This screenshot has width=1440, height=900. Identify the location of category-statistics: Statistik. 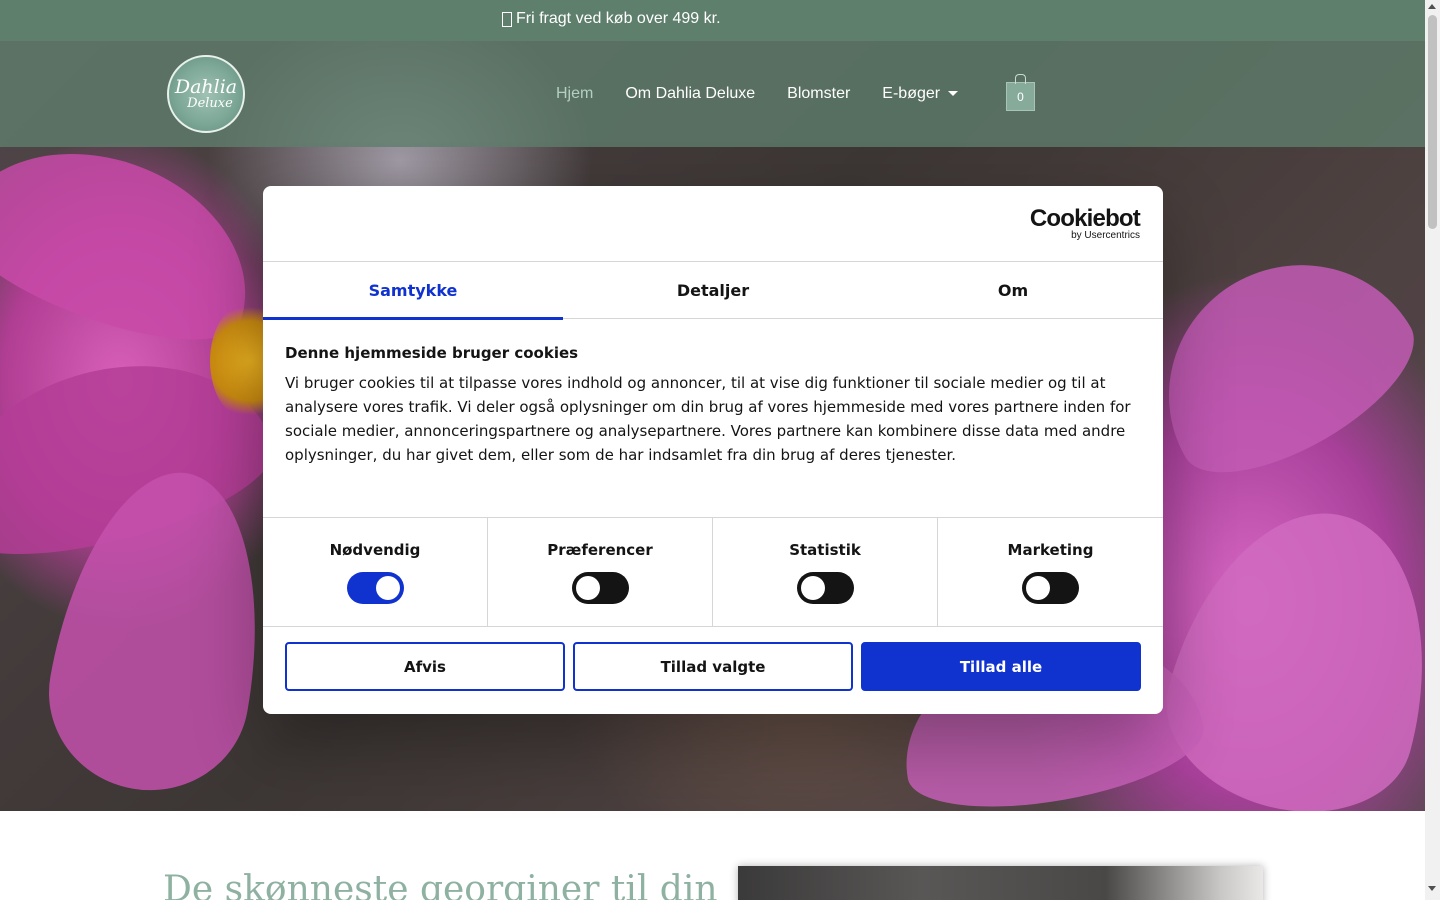
(825, 572).